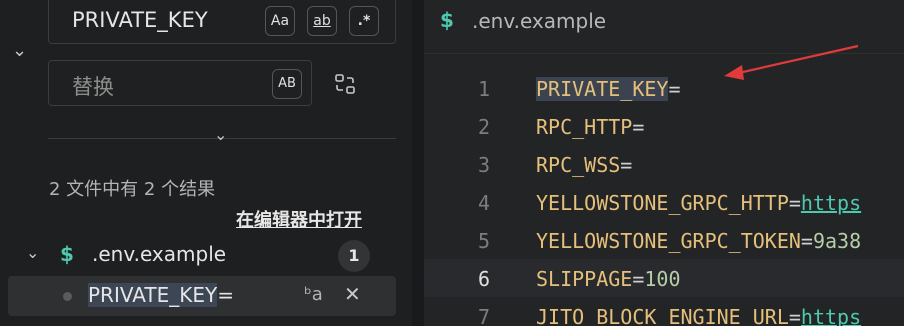 The height and width of the screenshot is (326, 904). What do you see at coordinates (791, 62) in the screenshot?
I see `annotation-arrow-icon` at bounding box center [791, 62].